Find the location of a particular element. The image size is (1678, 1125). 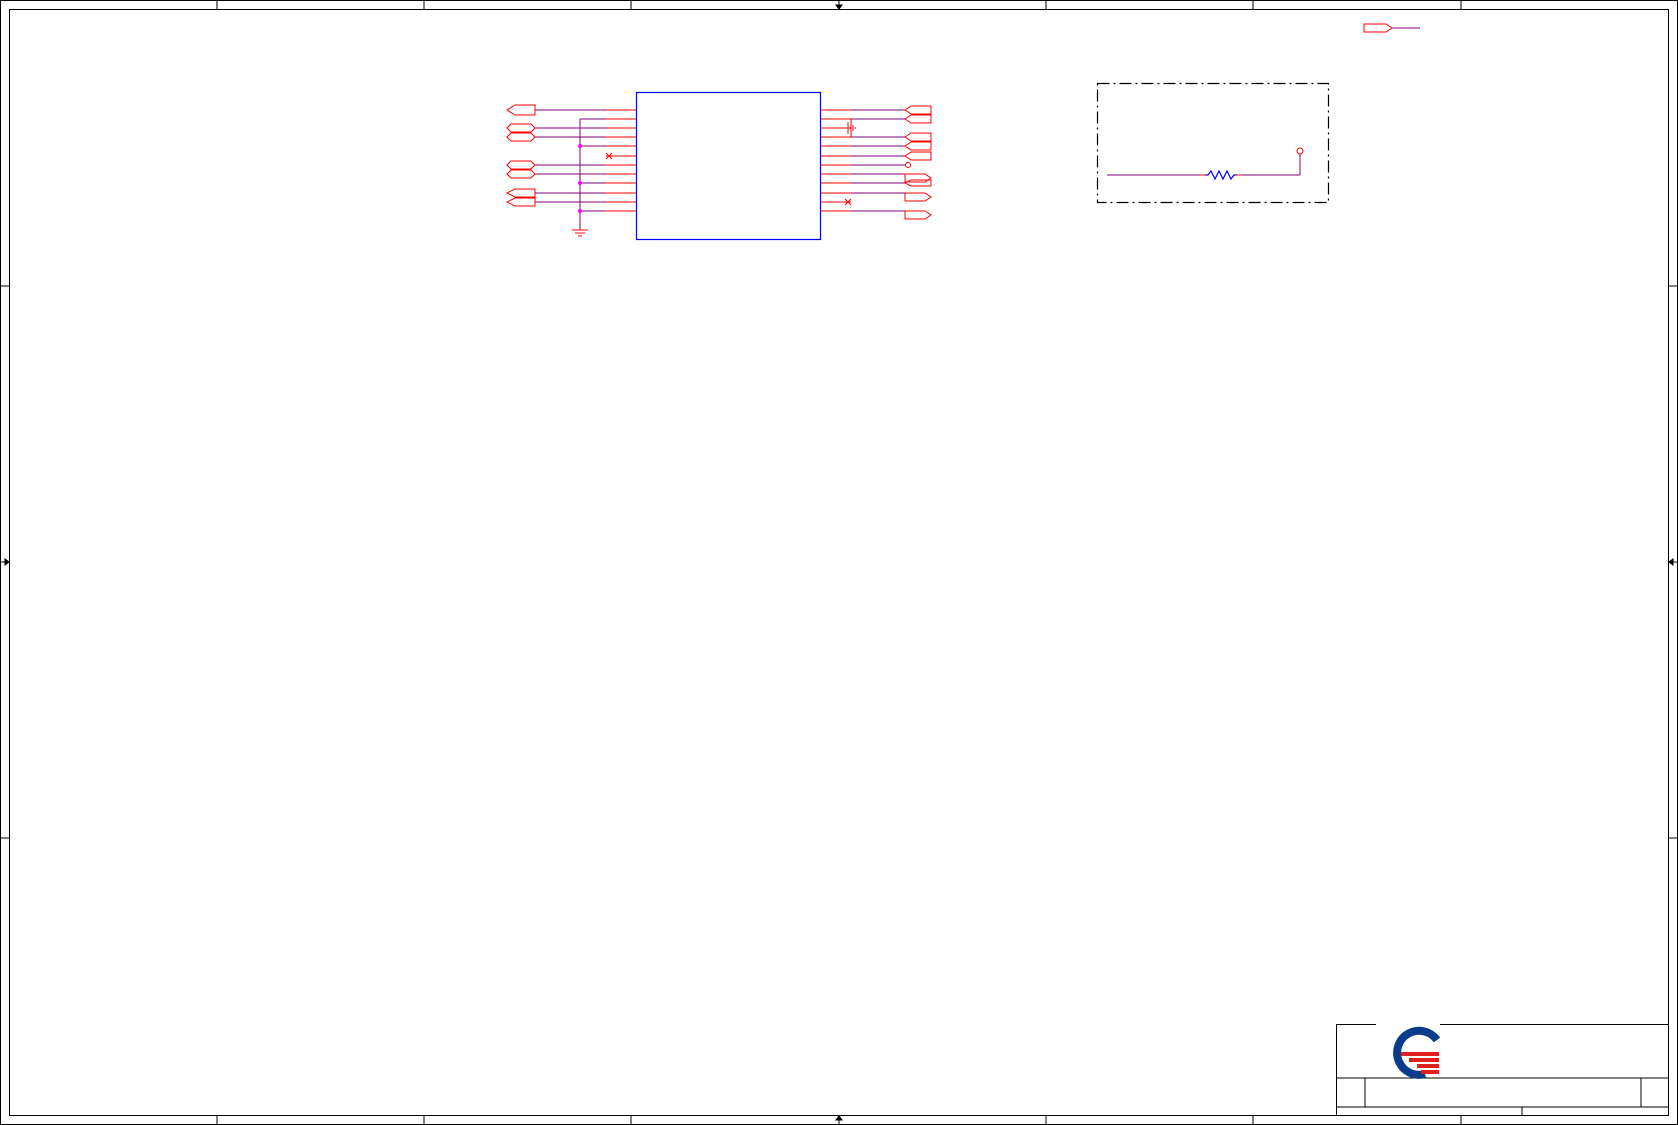

main-ic is located at coordinates (728, 166).